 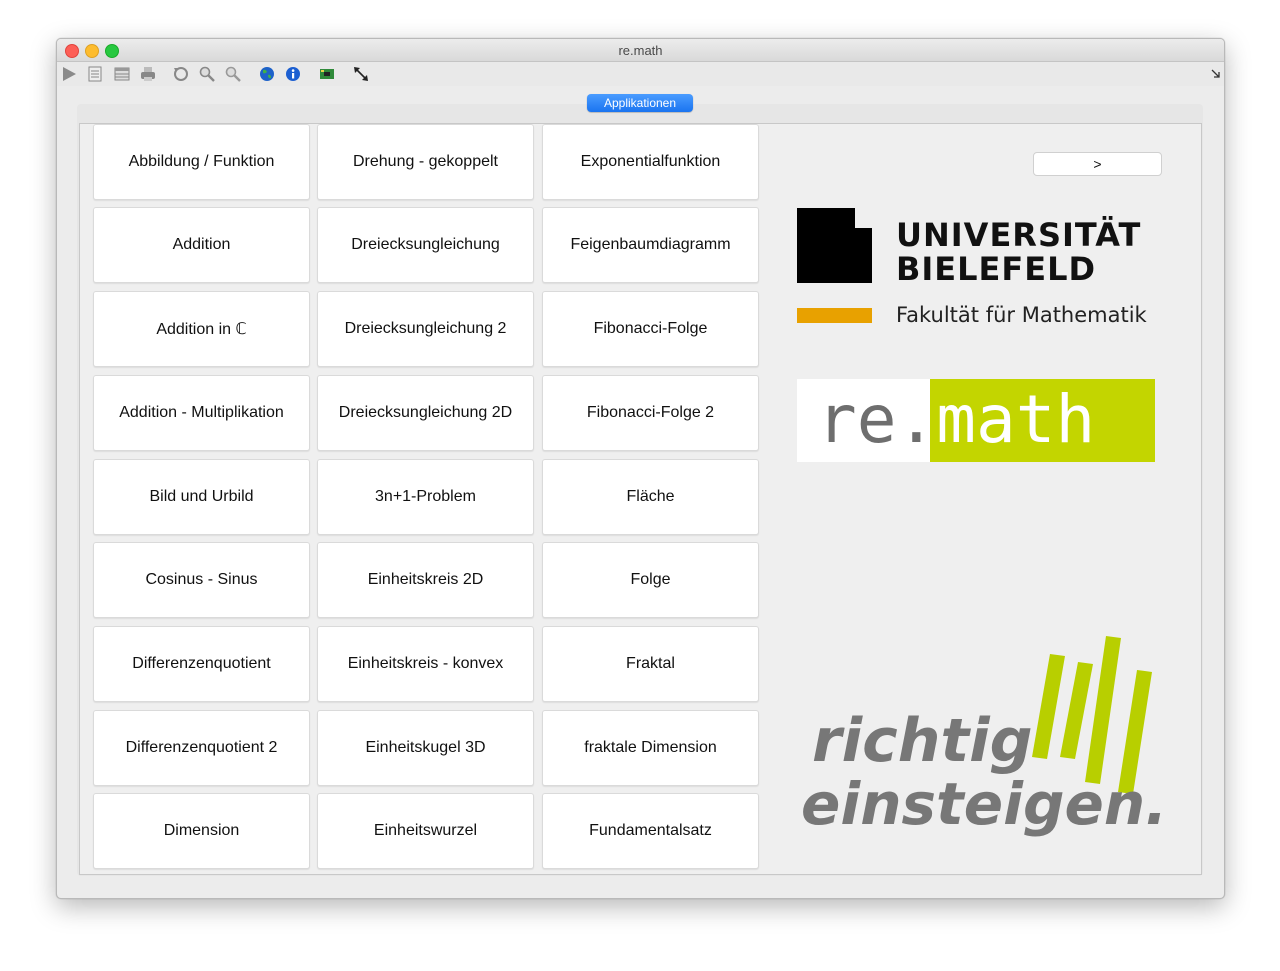 What do you see at coordinates (922, 741) in the screenshot?
I see `slogan-line1: richtig` at bounding box center [922, 741].